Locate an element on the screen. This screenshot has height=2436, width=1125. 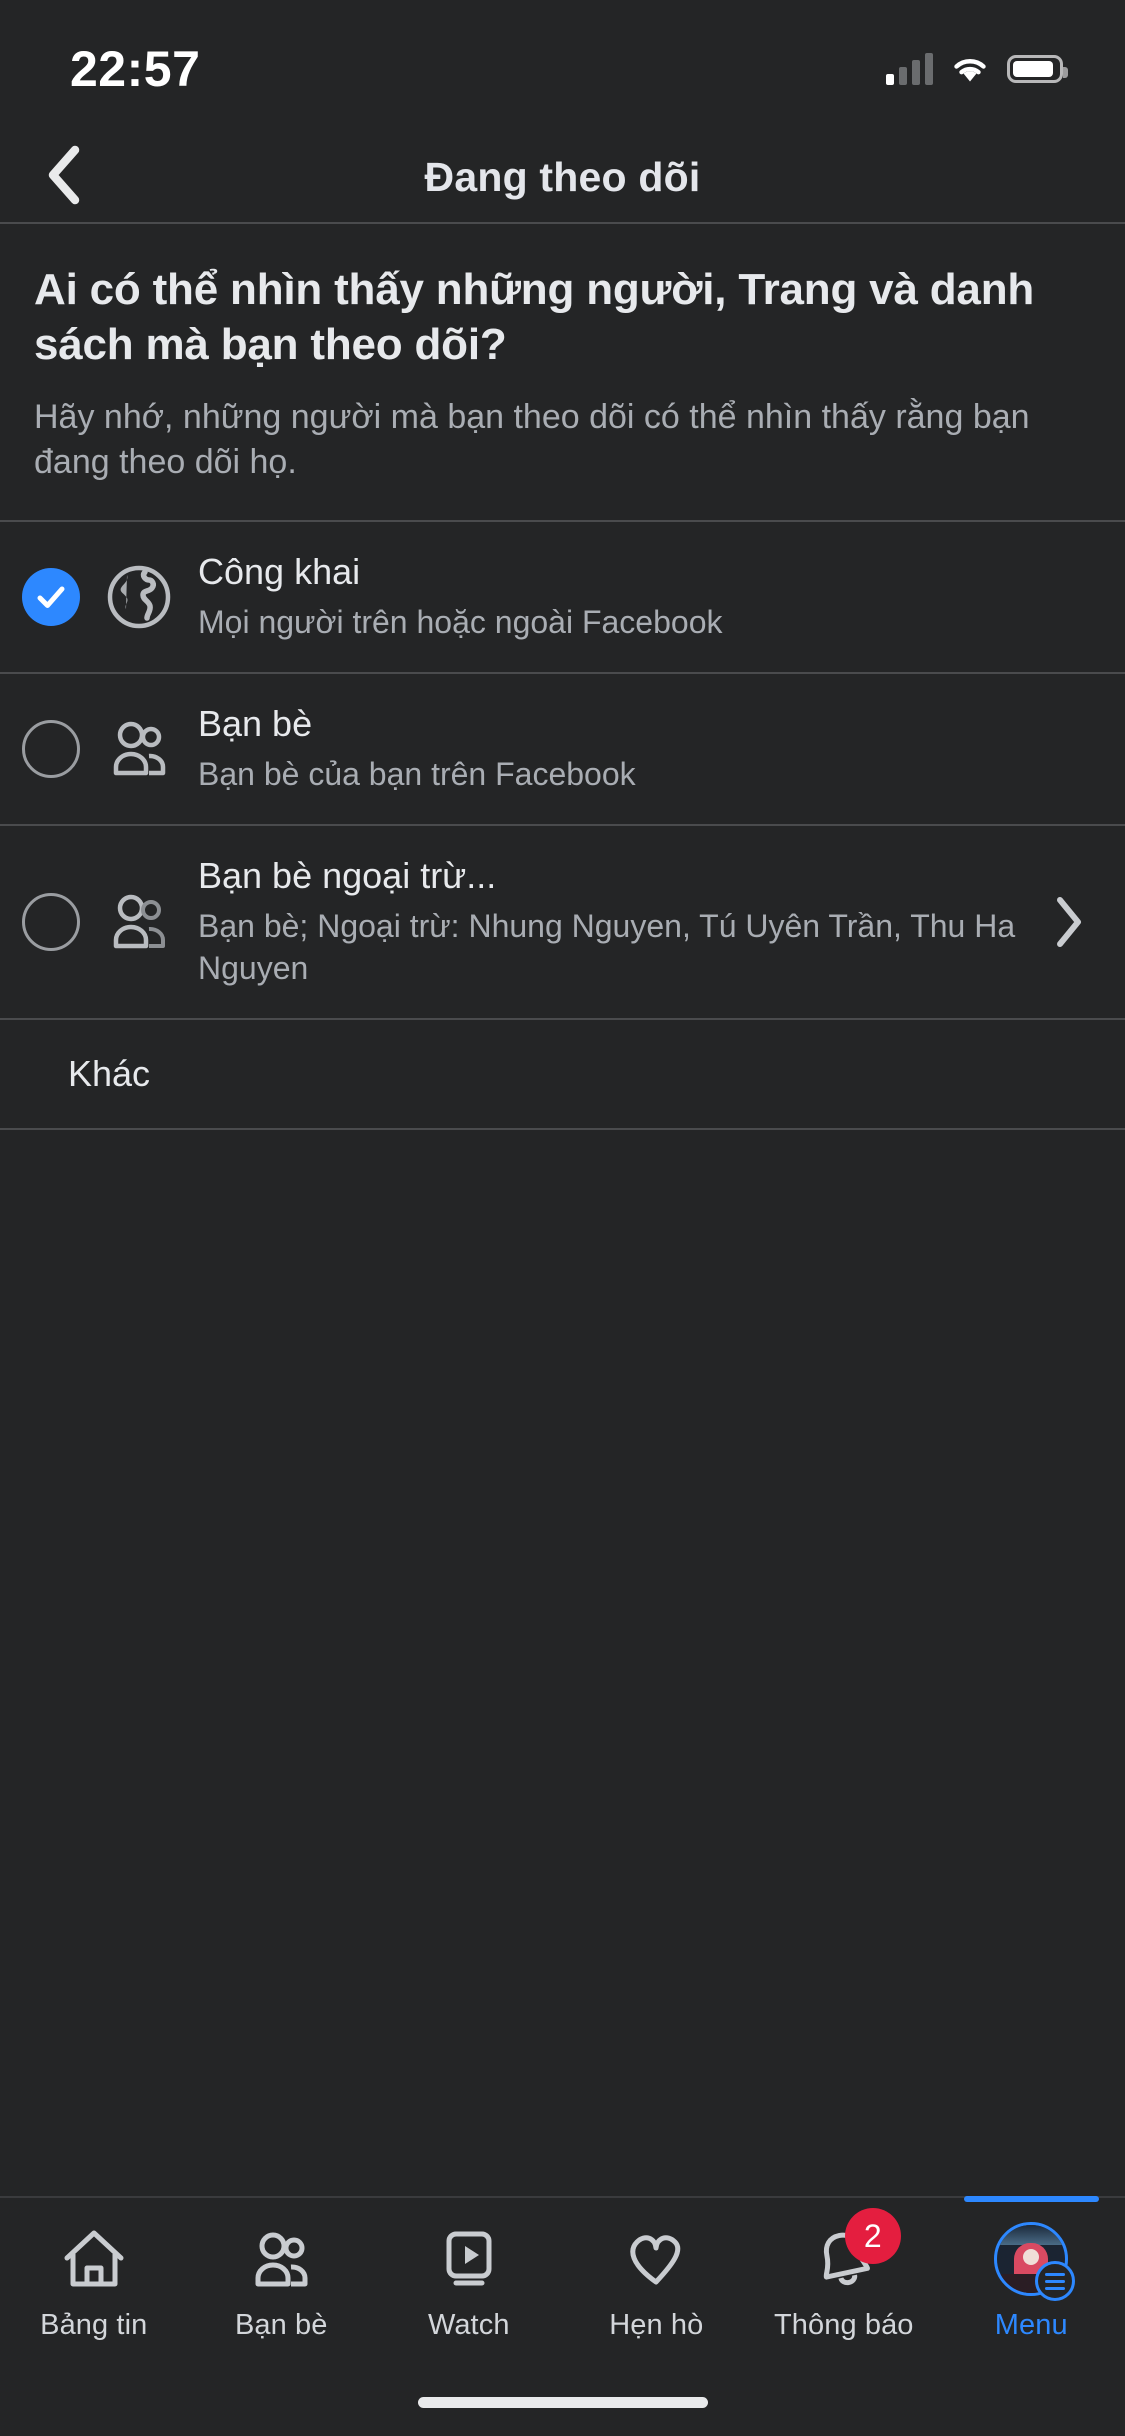
option-title: Công khai is located at coordinates (279, 572).